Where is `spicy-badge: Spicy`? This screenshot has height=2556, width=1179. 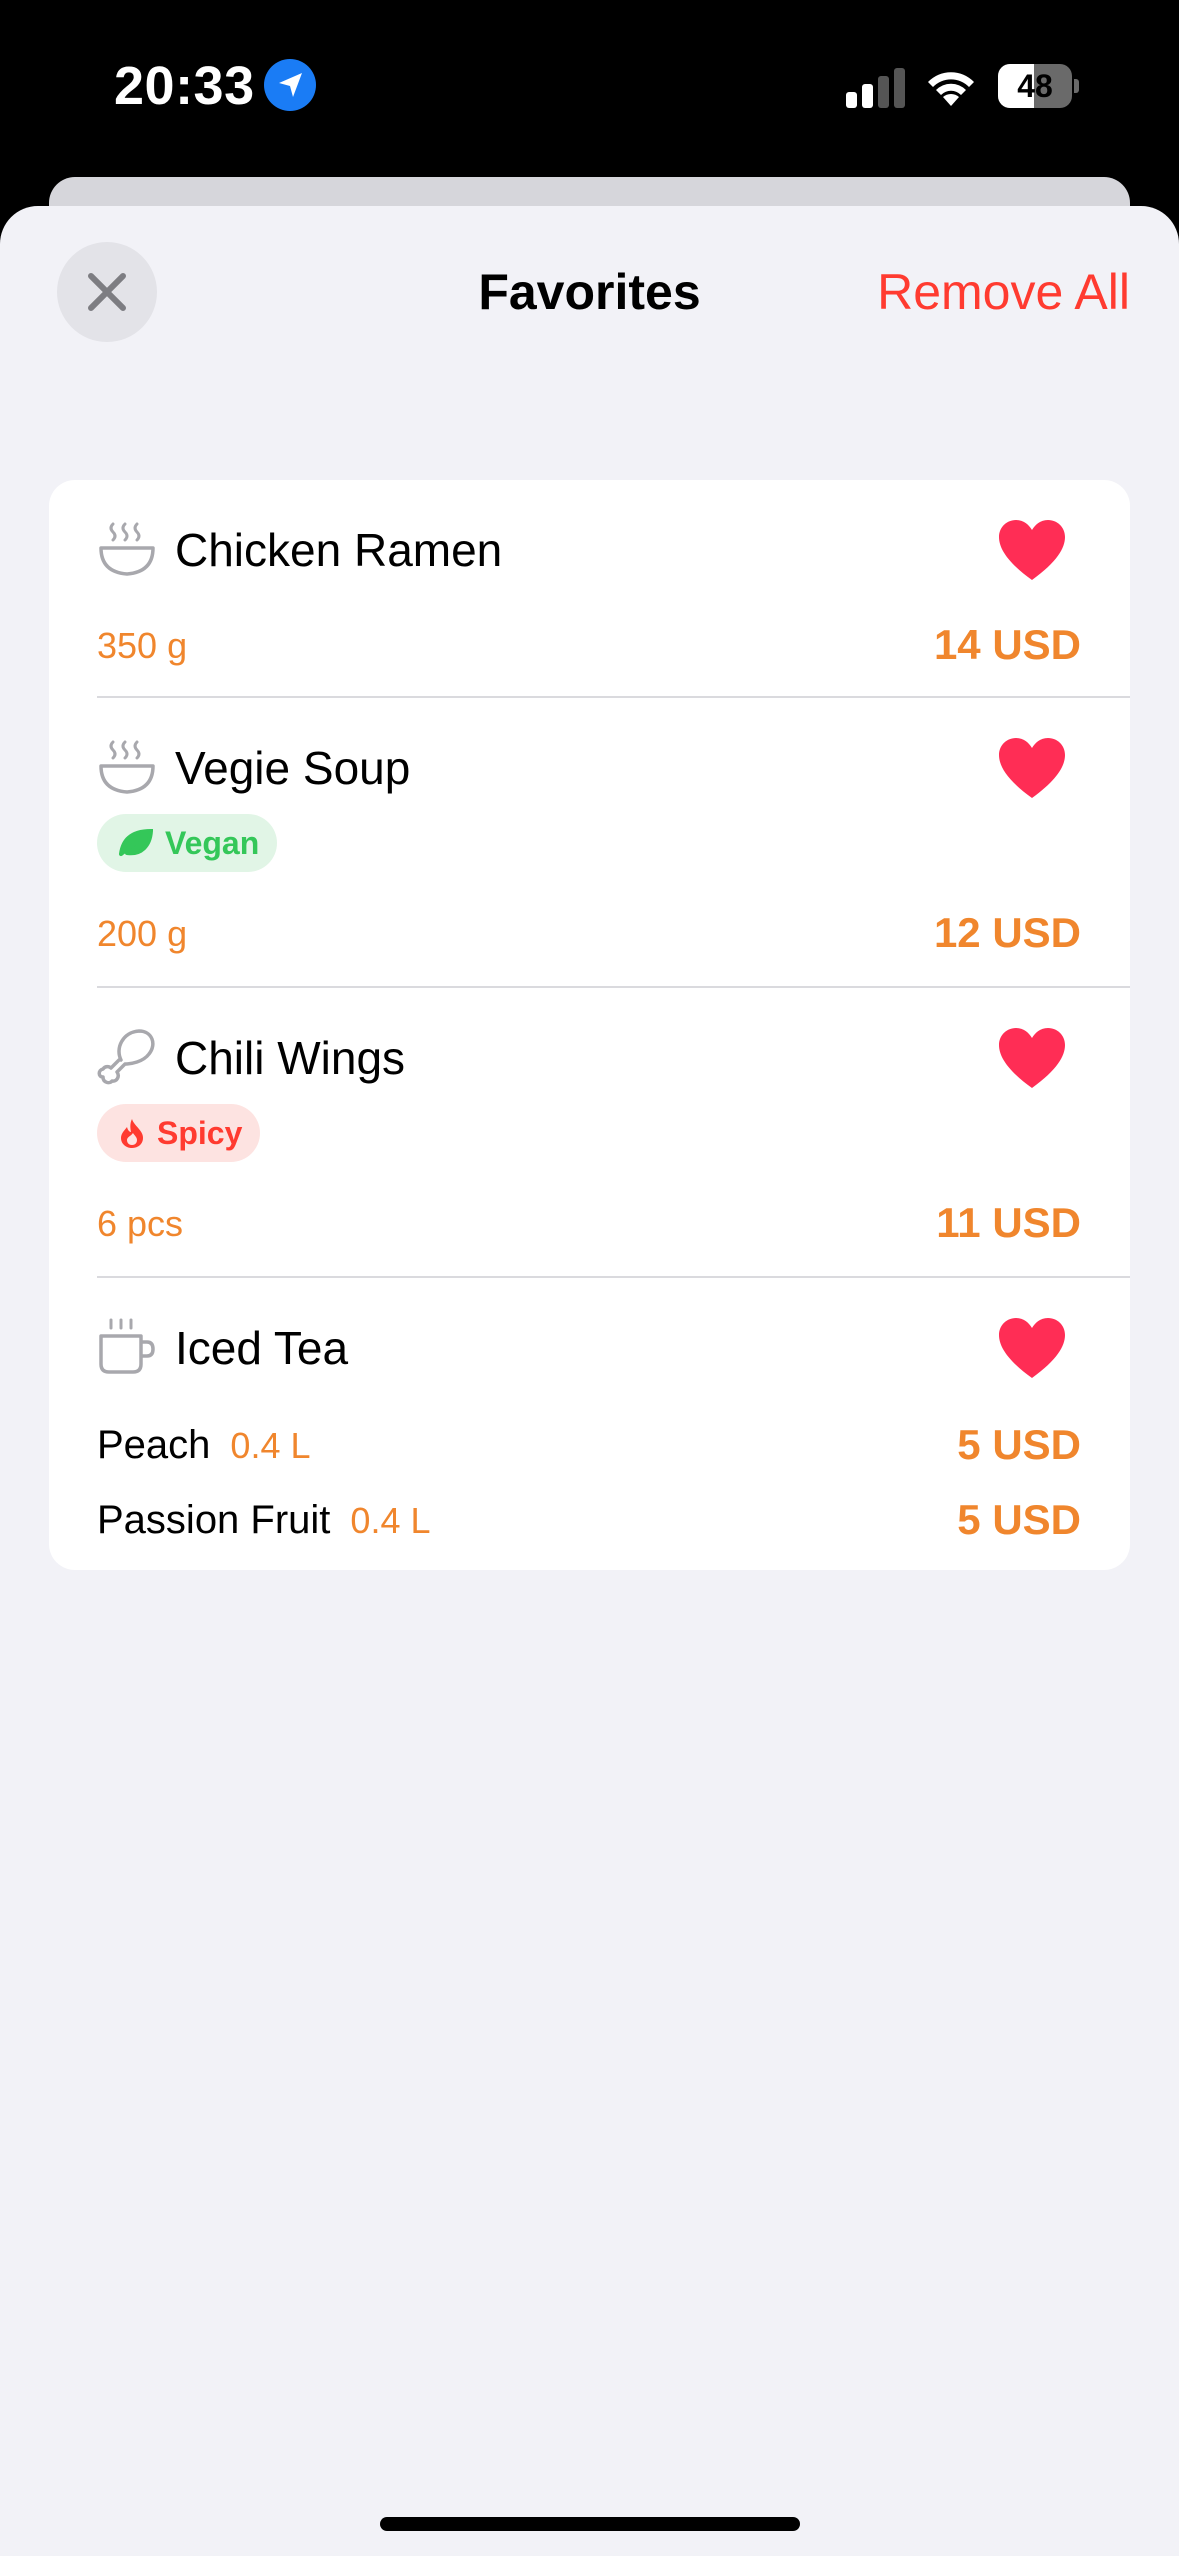
spicy-badge: Spicy is located at coordinates (179, 1133).